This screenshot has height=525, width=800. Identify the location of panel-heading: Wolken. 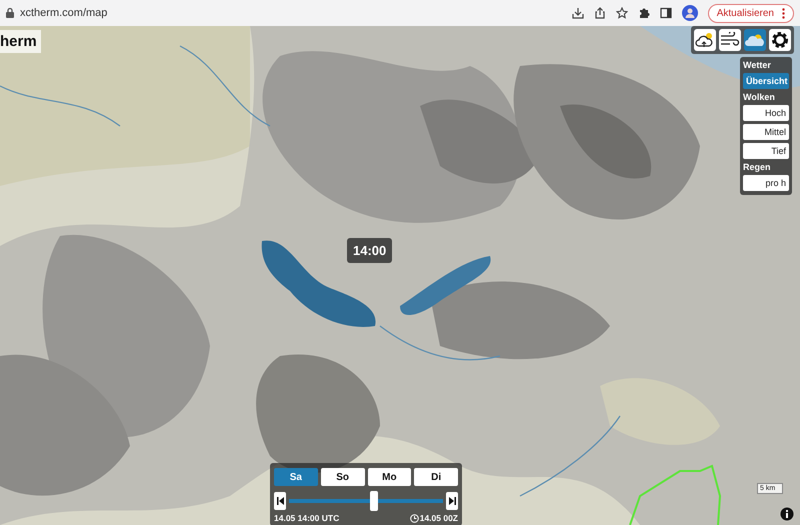
(759, 97).